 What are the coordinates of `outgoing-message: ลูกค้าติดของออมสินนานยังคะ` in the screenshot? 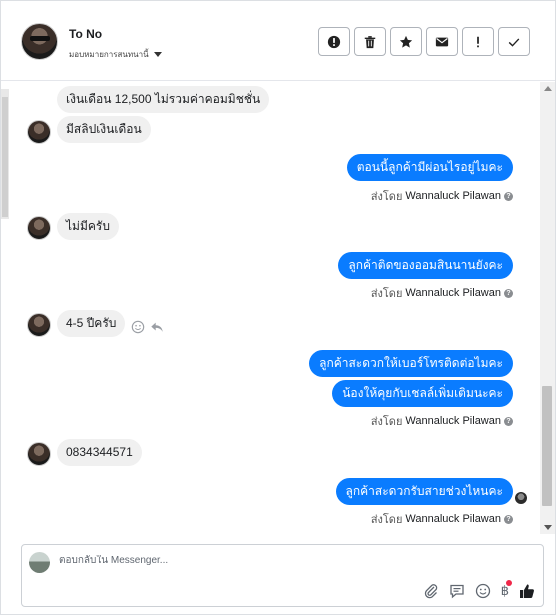 It's located at (425, 265).